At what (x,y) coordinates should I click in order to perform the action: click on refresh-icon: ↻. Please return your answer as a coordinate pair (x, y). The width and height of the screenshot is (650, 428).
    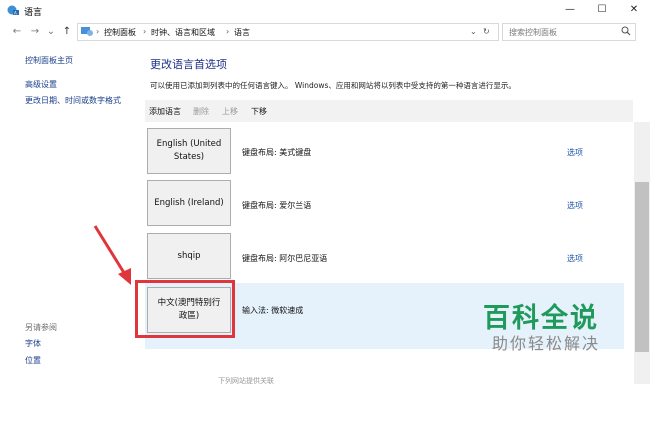
    Looking at the image, I should click on (486, 31).